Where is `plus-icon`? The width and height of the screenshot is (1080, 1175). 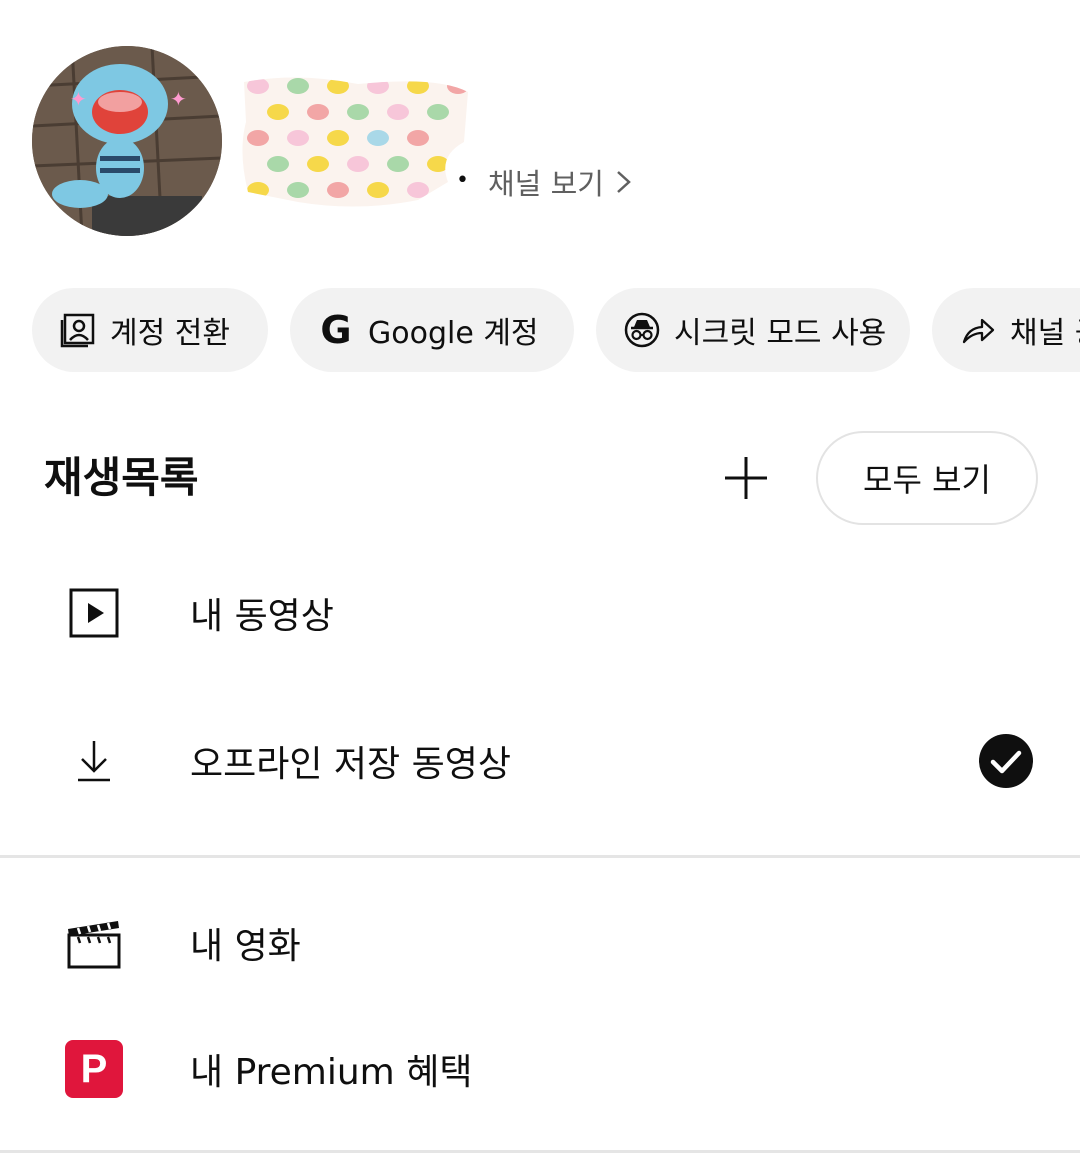 plus-icon is located at coordinates (746, 478).